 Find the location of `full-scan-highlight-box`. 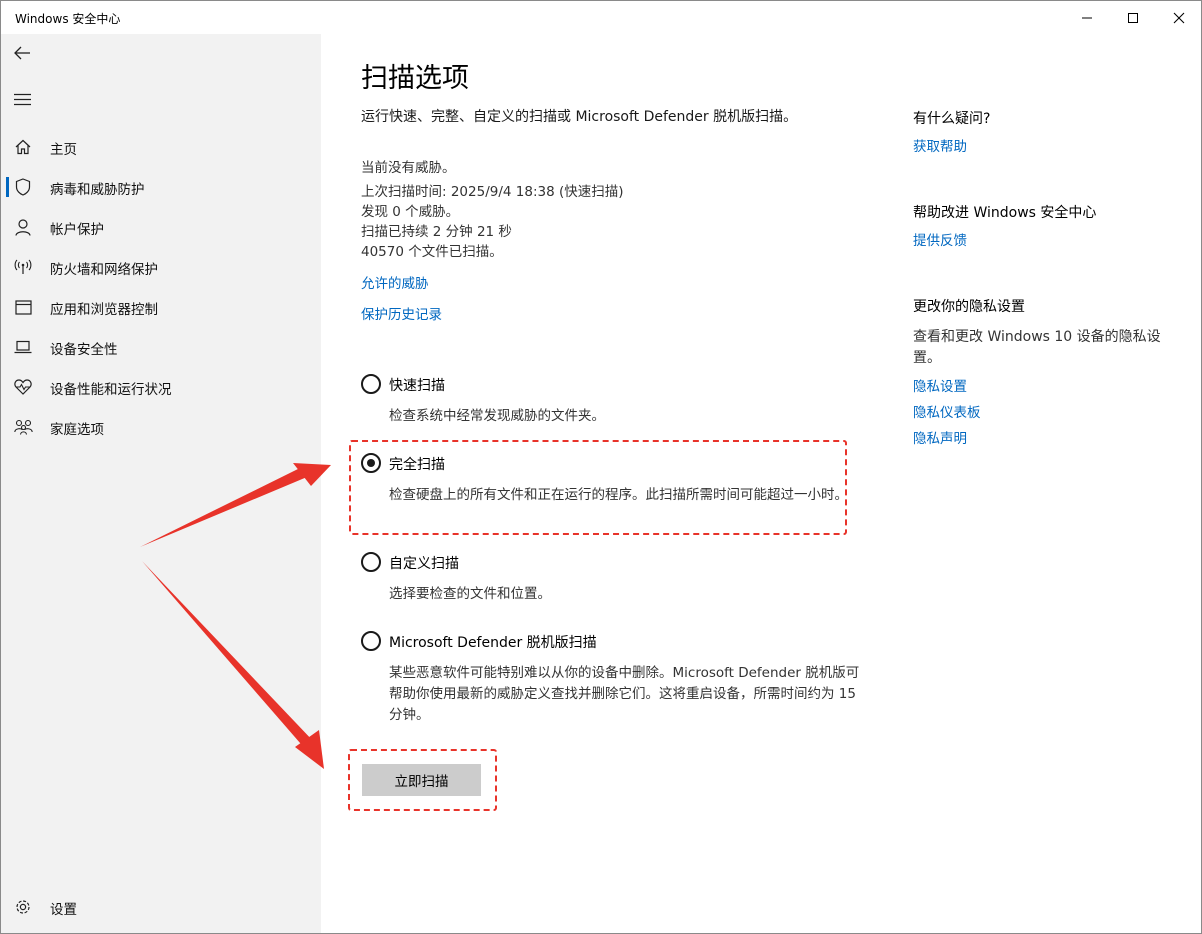

full-scan-highlight-box is located at coordinates (598, 487).